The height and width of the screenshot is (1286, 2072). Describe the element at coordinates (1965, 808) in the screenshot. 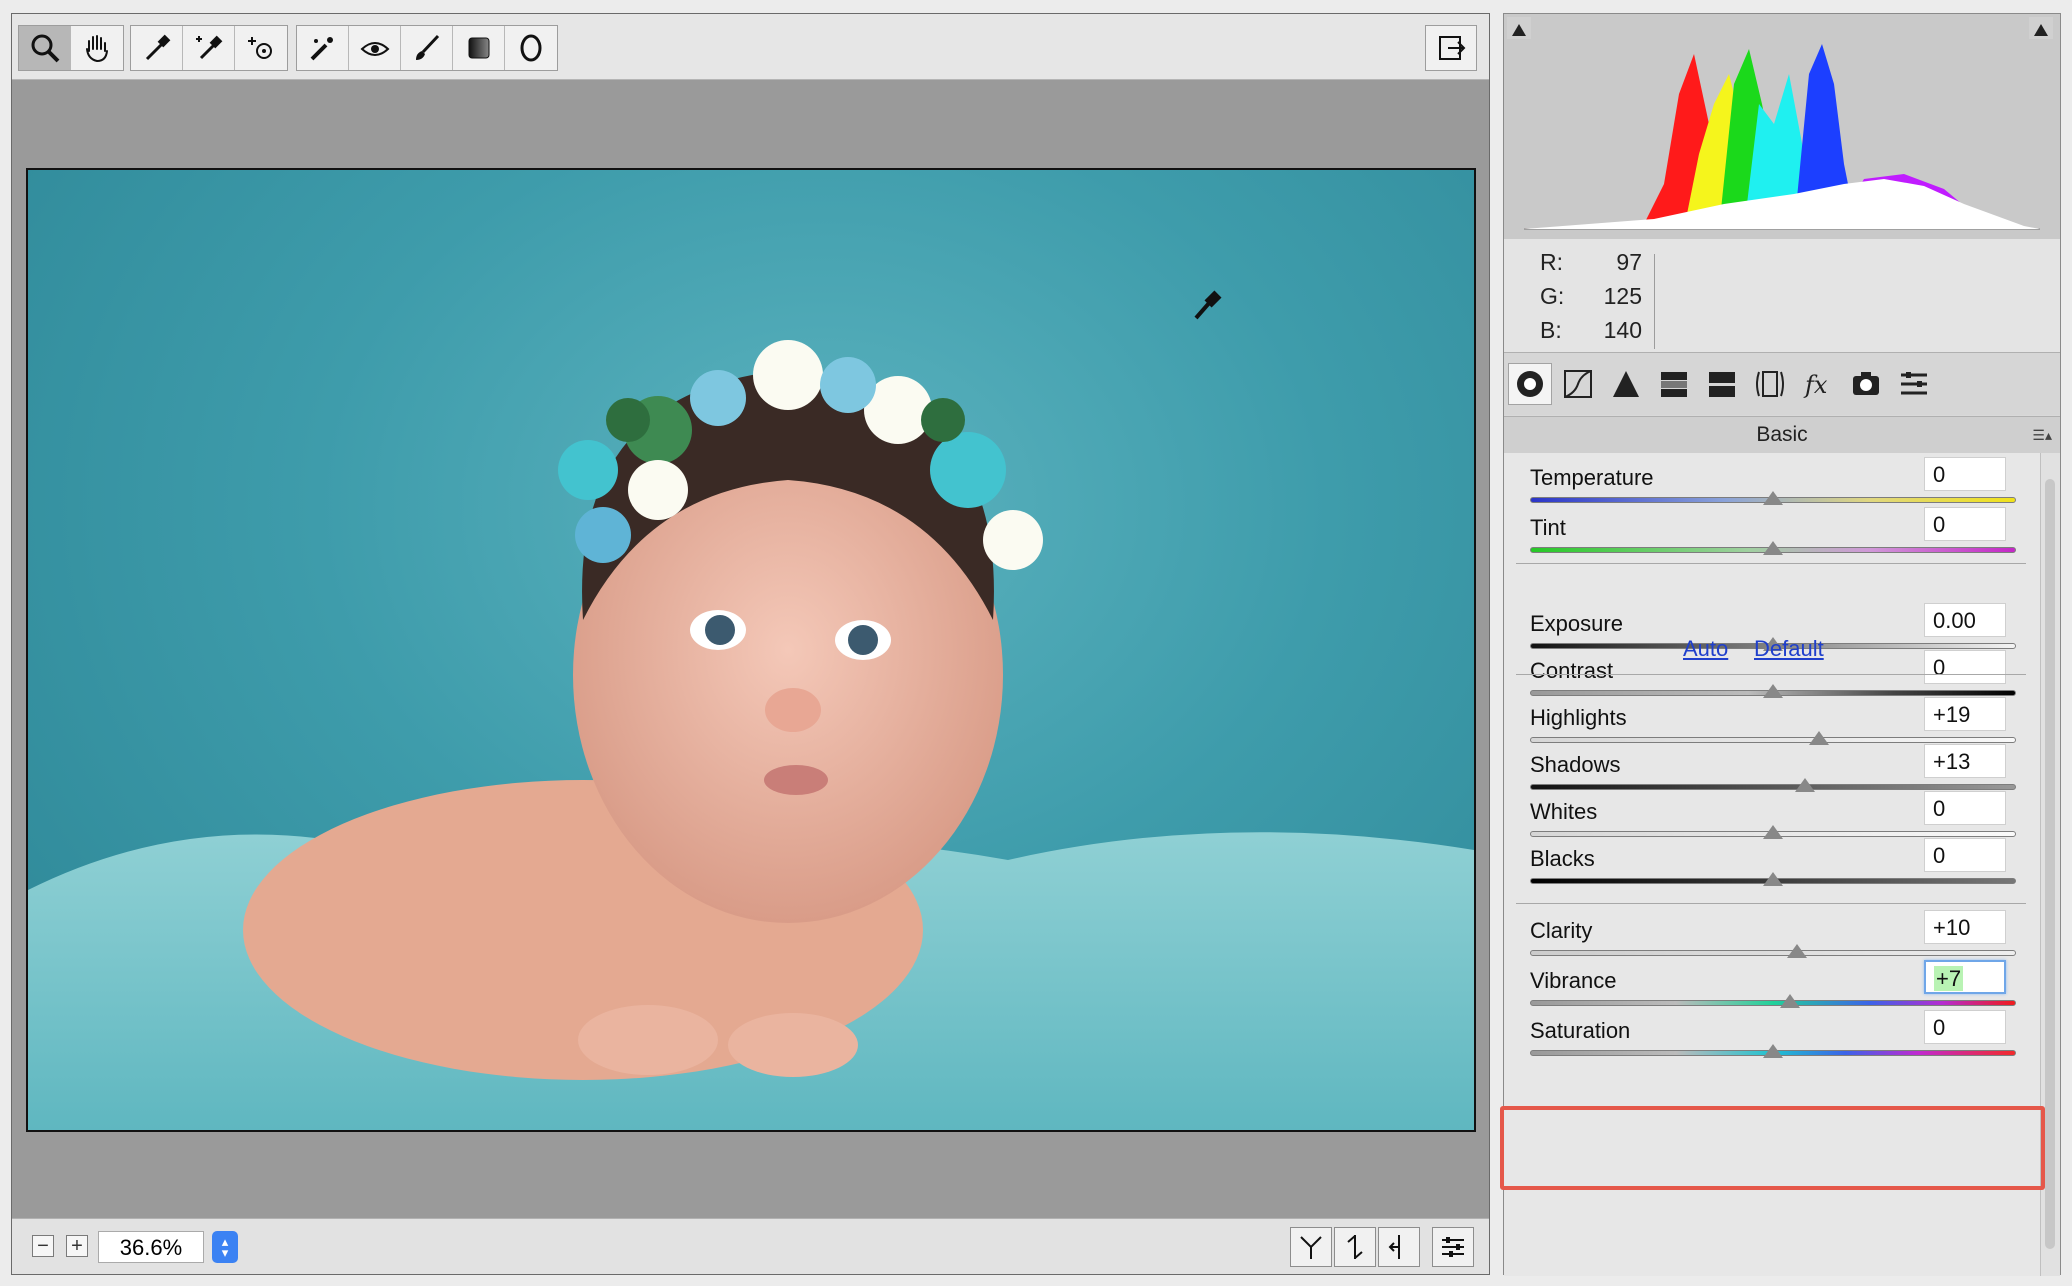

I see `whites-value-field: 0` at that location.